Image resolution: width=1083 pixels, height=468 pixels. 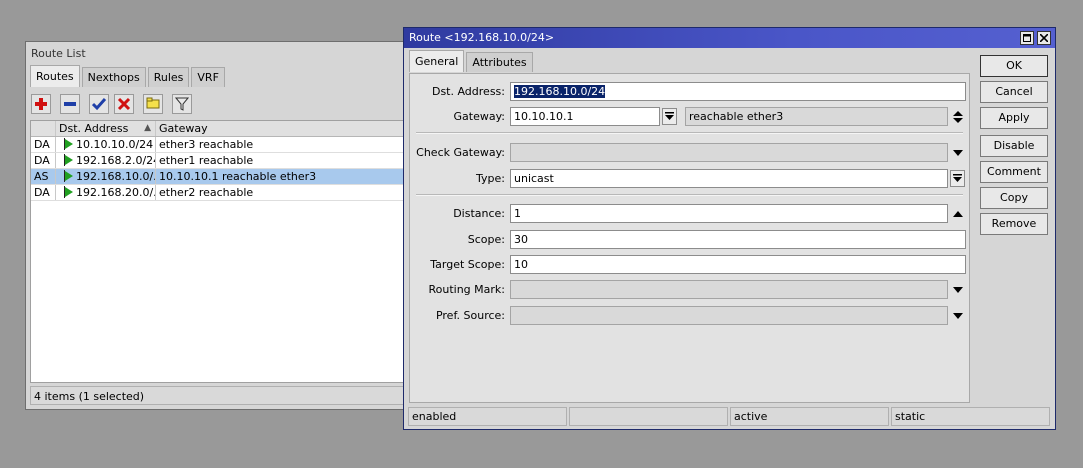 I want to click on pref-source-dropdown, so click(x=958, y=315).